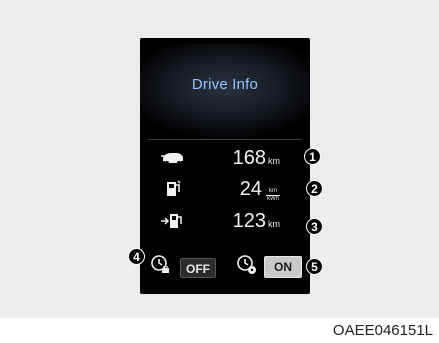  I want to click on charge-range-row: 123 km, so click(225, 221).